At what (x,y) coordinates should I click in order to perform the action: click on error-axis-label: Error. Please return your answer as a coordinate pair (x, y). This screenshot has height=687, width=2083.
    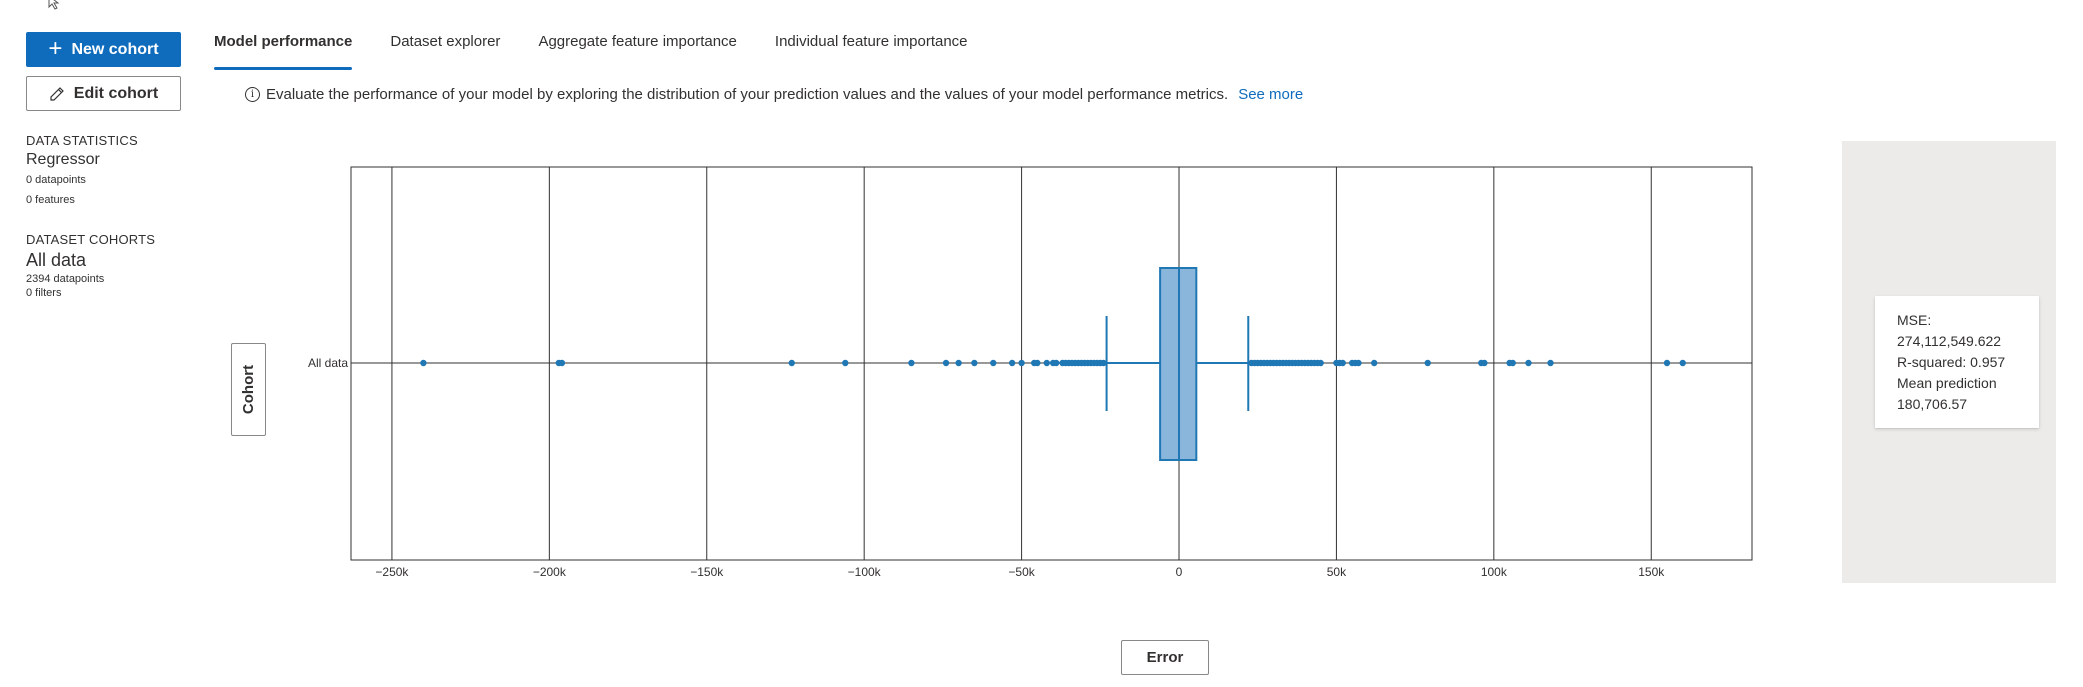
    Looking at the image, I should click on (1165, 657).